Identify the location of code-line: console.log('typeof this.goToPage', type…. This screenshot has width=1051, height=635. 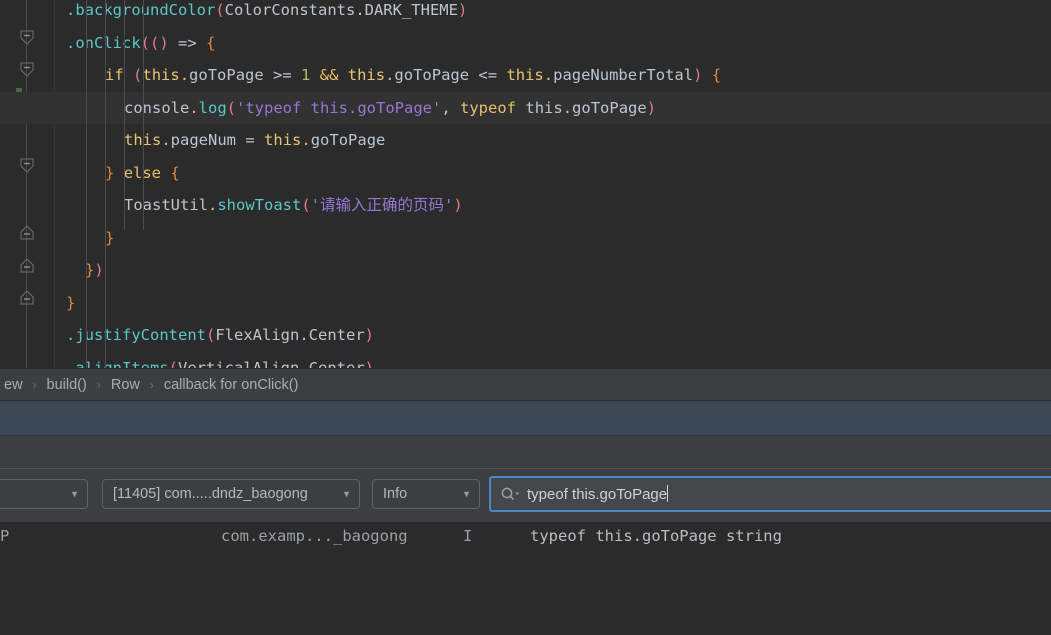
(525, 107).